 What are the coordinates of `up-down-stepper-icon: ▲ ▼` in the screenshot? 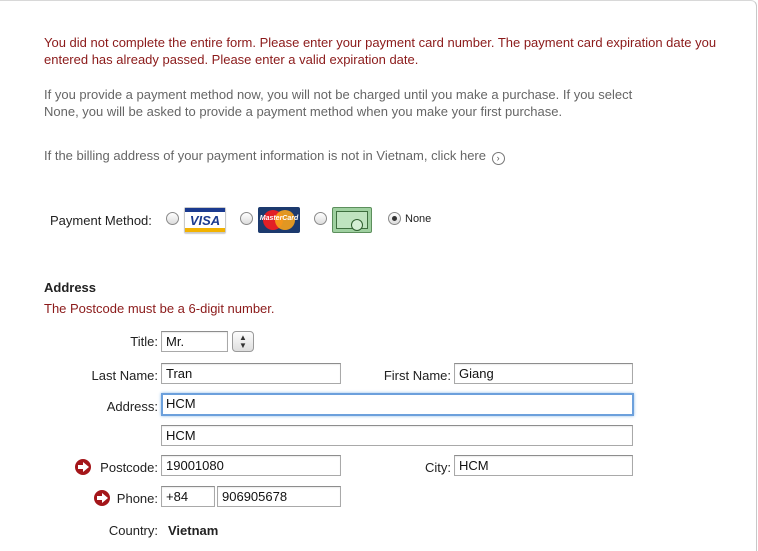 It's located at (243, 341).